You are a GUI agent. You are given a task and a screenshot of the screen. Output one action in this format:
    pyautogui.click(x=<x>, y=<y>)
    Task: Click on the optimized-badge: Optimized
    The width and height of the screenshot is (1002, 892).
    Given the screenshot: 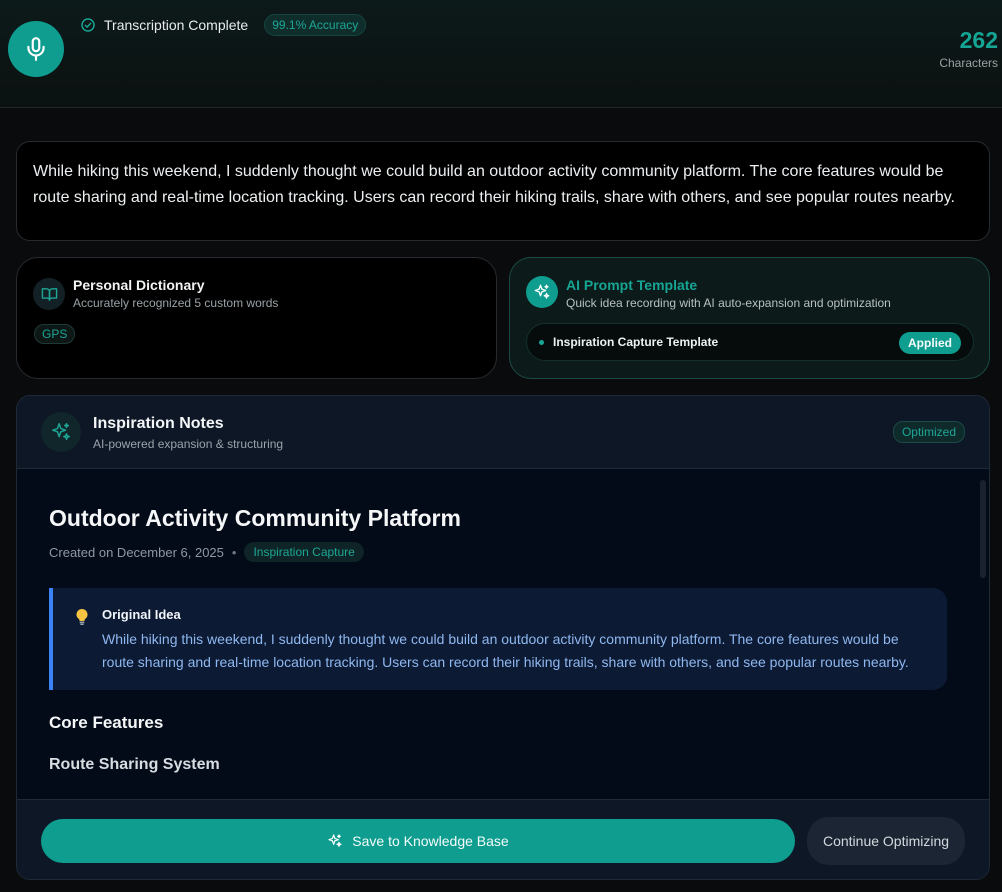 What is the action you would take?
    pyautogui.click(x=928, y=432)
    